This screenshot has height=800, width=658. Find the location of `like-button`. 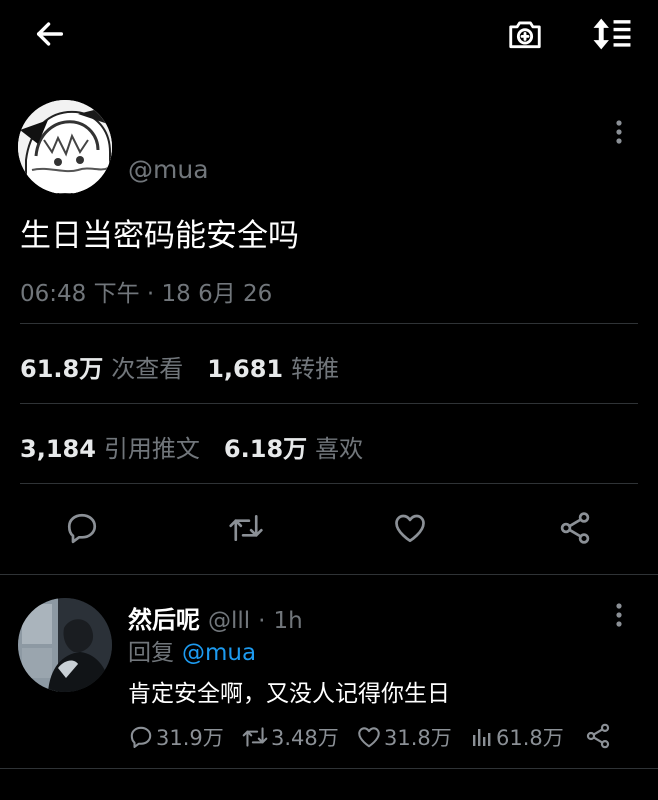

like-button is located at coordinates (410, 528).